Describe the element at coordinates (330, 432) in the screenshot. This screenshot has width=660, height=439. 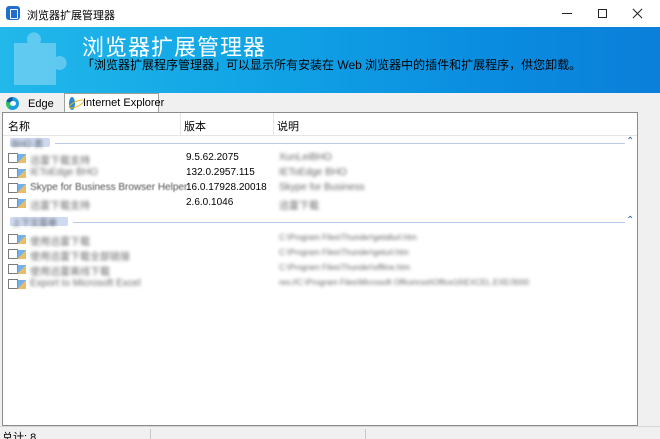
I see `status-bar: 总计: 8` at that location.